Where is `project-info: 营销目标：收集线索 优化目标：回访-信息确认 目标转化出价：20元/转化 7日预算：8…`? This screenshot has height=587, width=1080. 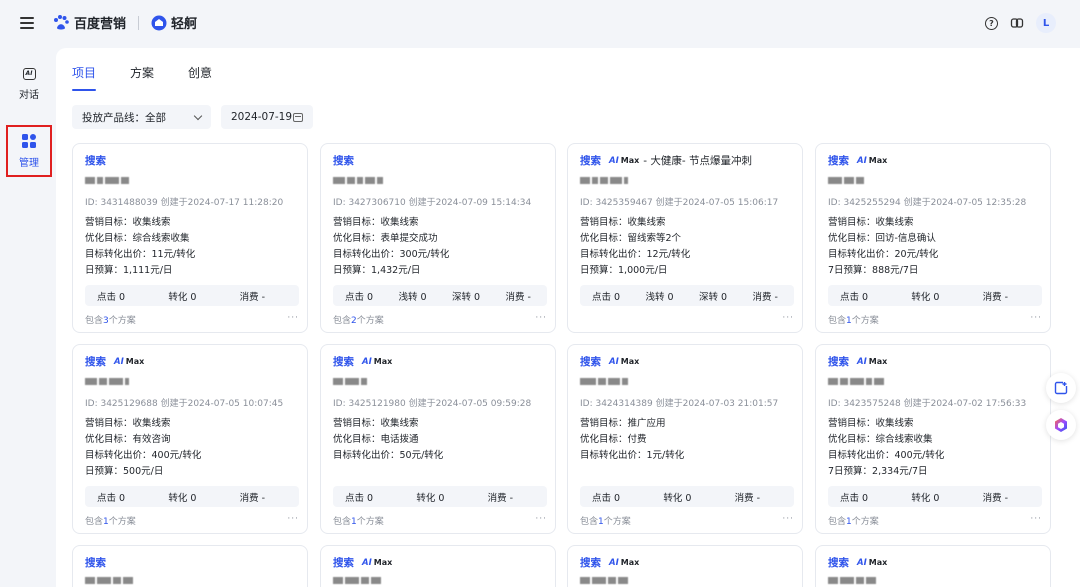
project-info: 营销目标：收集线索 优化目标：回访-信息确认 目标转化出价：20元/转化 7日预算：8… is located at coordinates (883, 247).